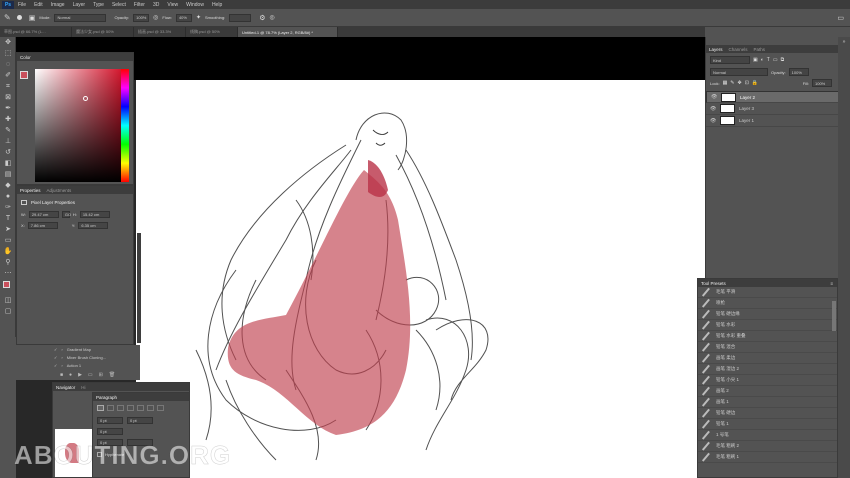  I want to click on tab-document-3: 插画.psd @ 33.3%, so click(160, 32).